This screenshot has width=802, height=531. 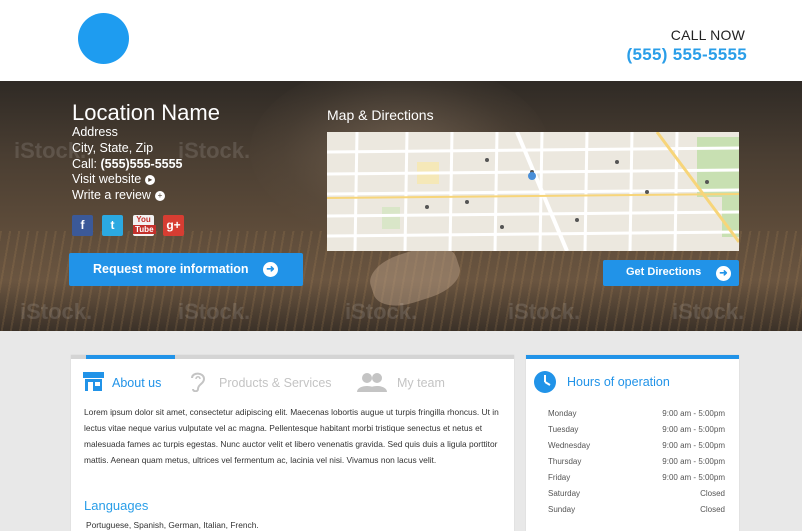 I want to click on ear-icon, so click(x=198, y=382).